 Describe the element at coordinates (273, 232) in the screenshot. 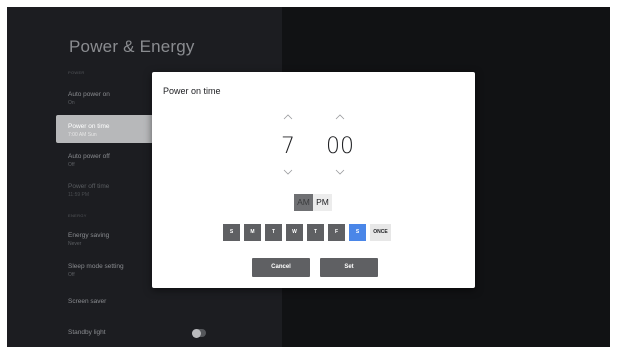

I see `day-button-tuesday: T` at that location.